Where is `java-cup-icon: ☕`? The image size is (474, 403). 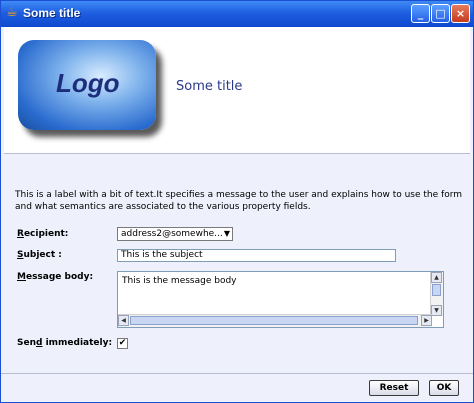
java-cup-icon: ☕ is located at coordinates (12, 12).